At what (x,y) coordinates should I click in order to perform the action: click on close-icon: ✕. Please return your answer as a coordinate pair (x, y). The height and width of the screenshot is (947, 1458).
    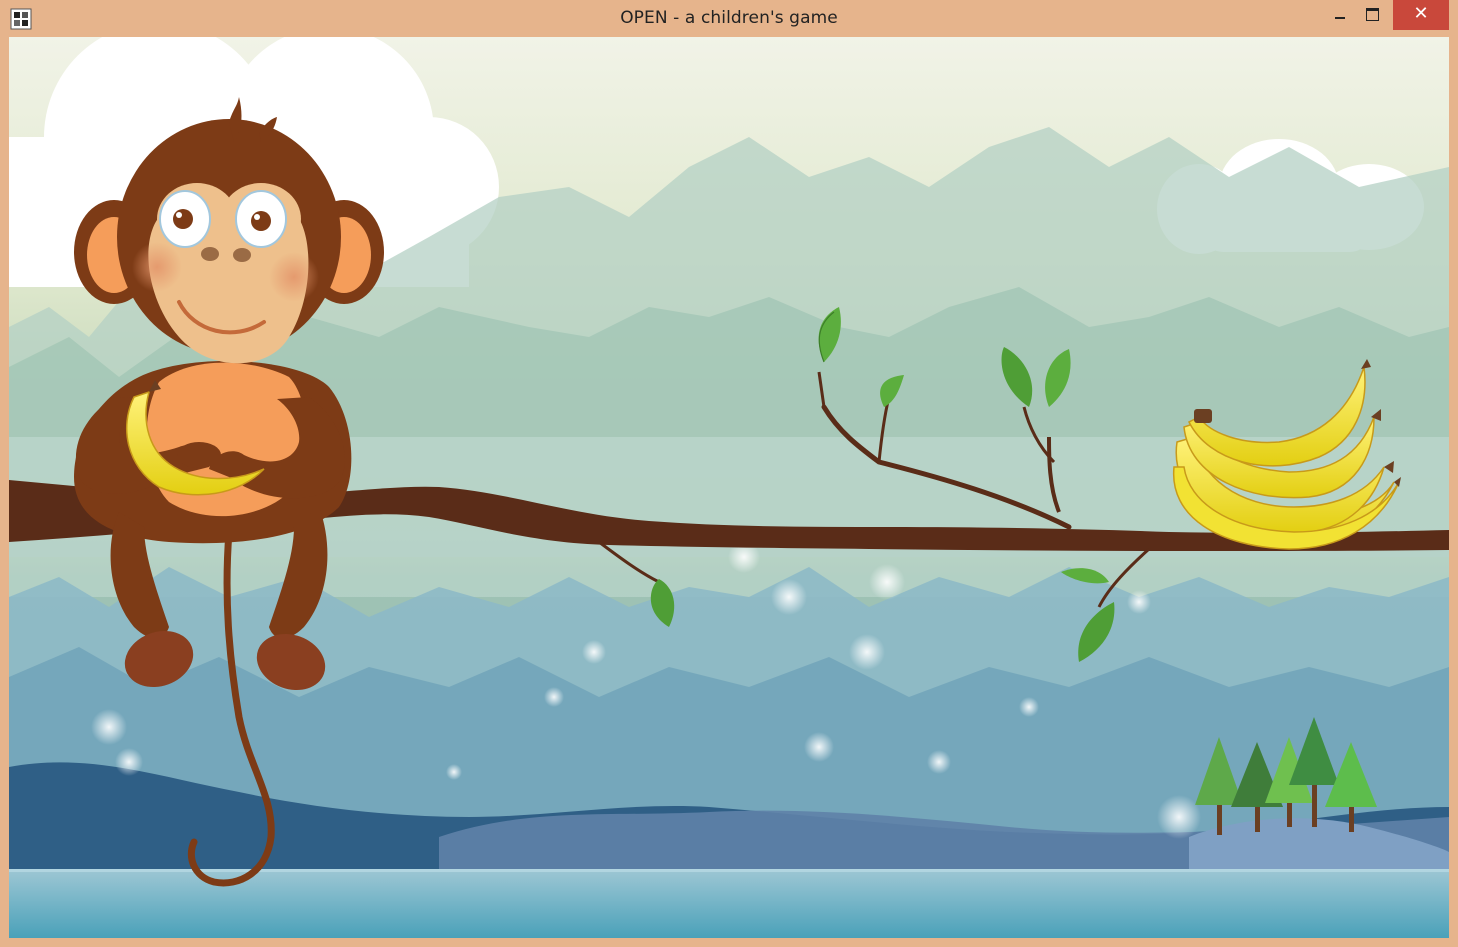
    Looking at the image, I should click on (1421, 13).